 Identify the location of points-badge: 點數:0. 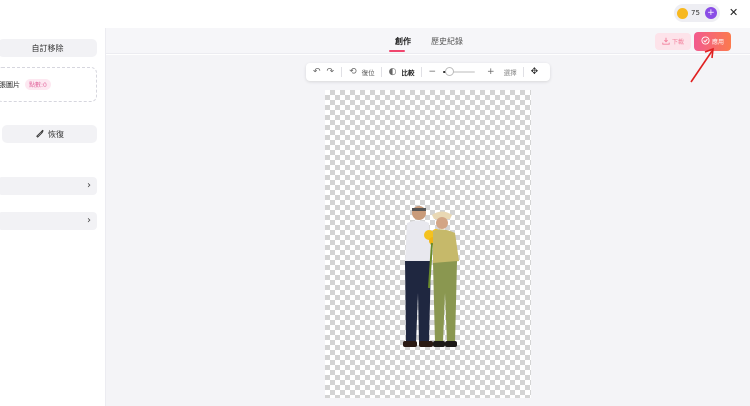
(38, 84).